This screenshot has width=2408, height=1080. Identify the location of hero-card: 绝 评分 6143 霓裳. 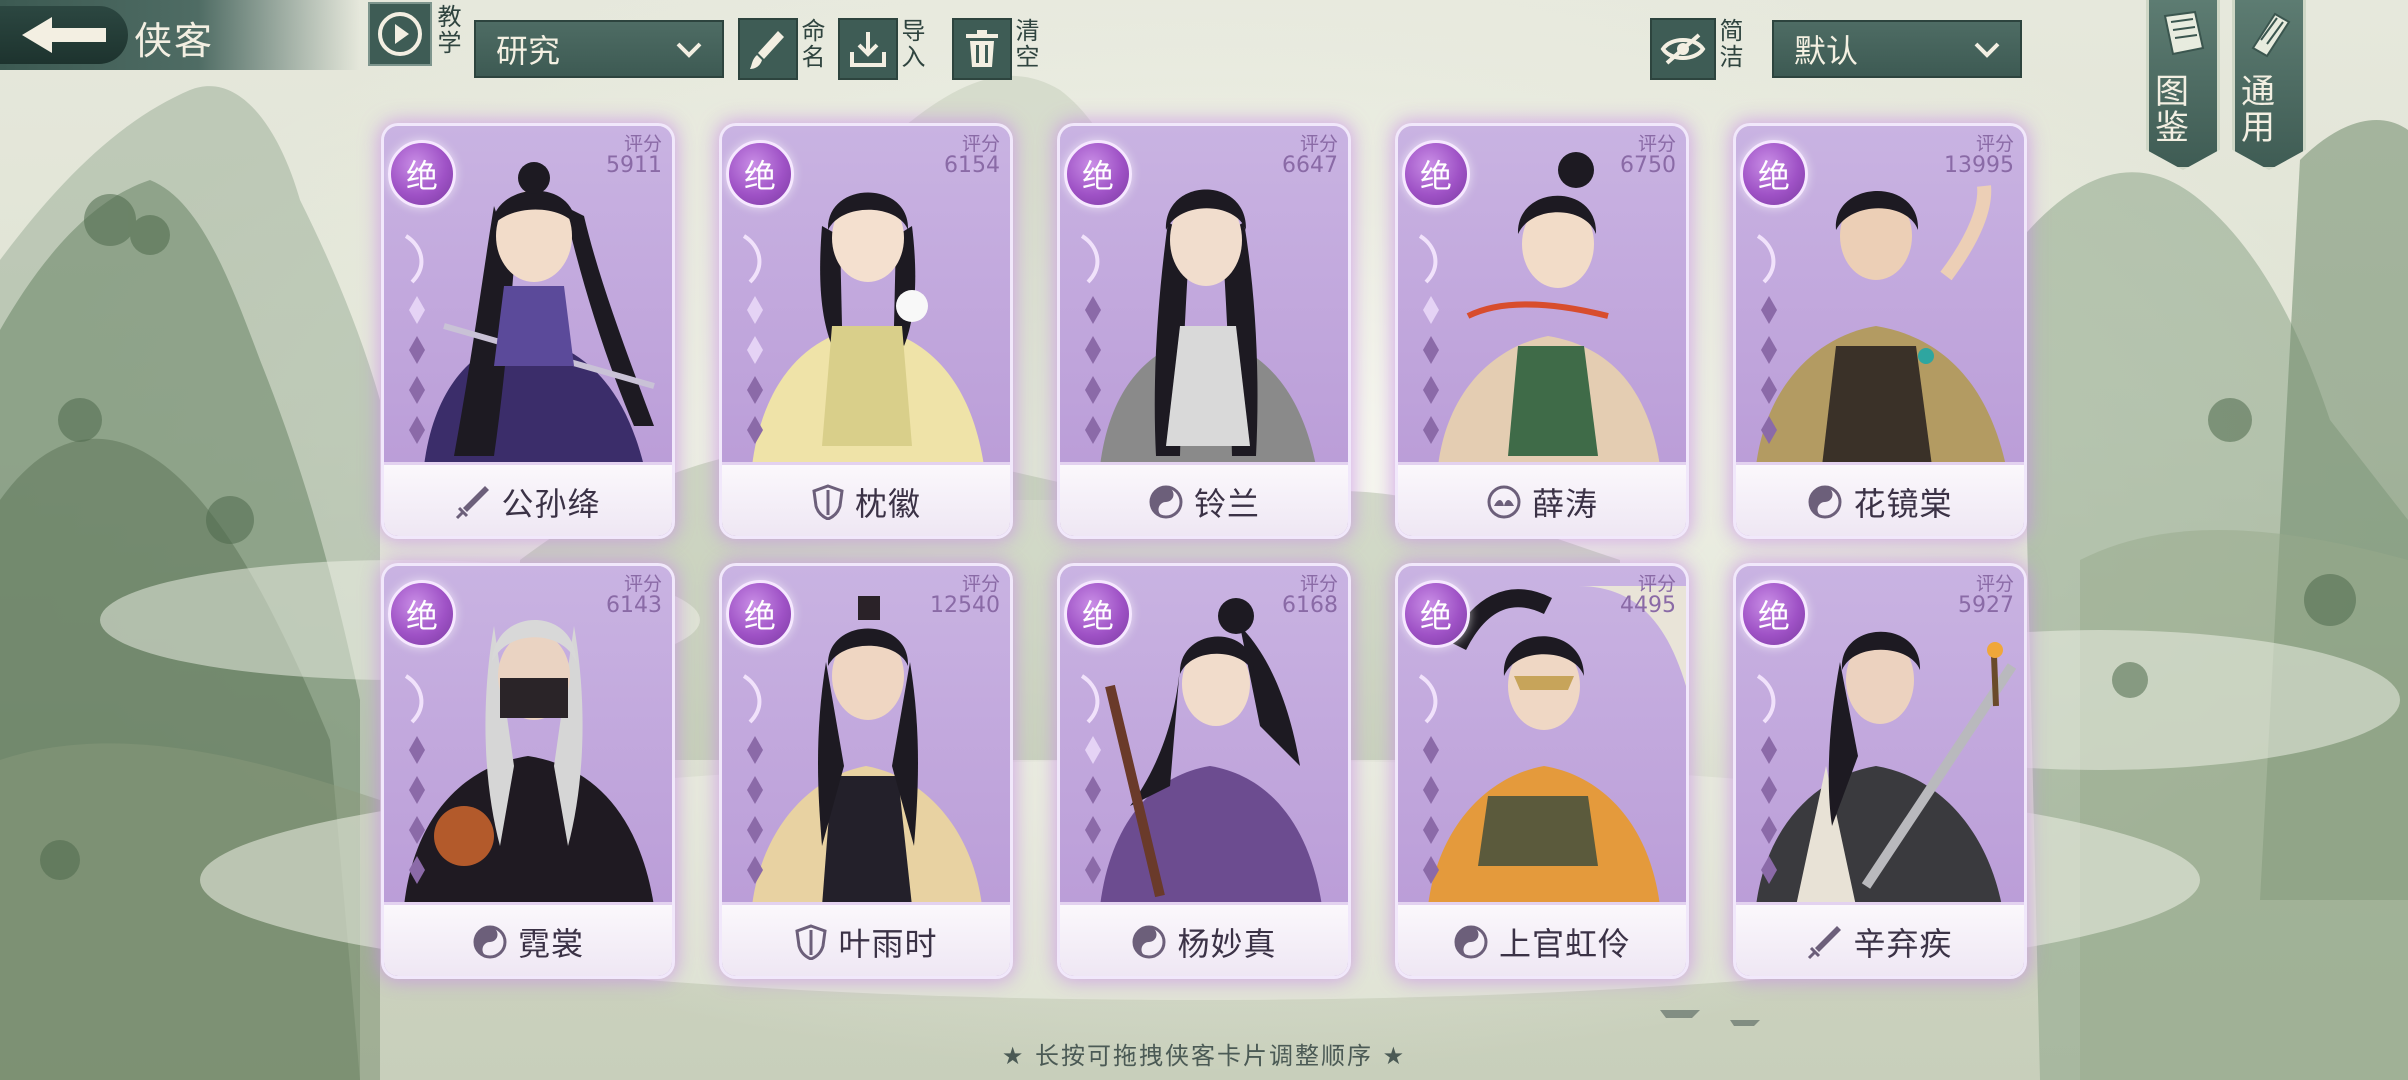
(528, 771).